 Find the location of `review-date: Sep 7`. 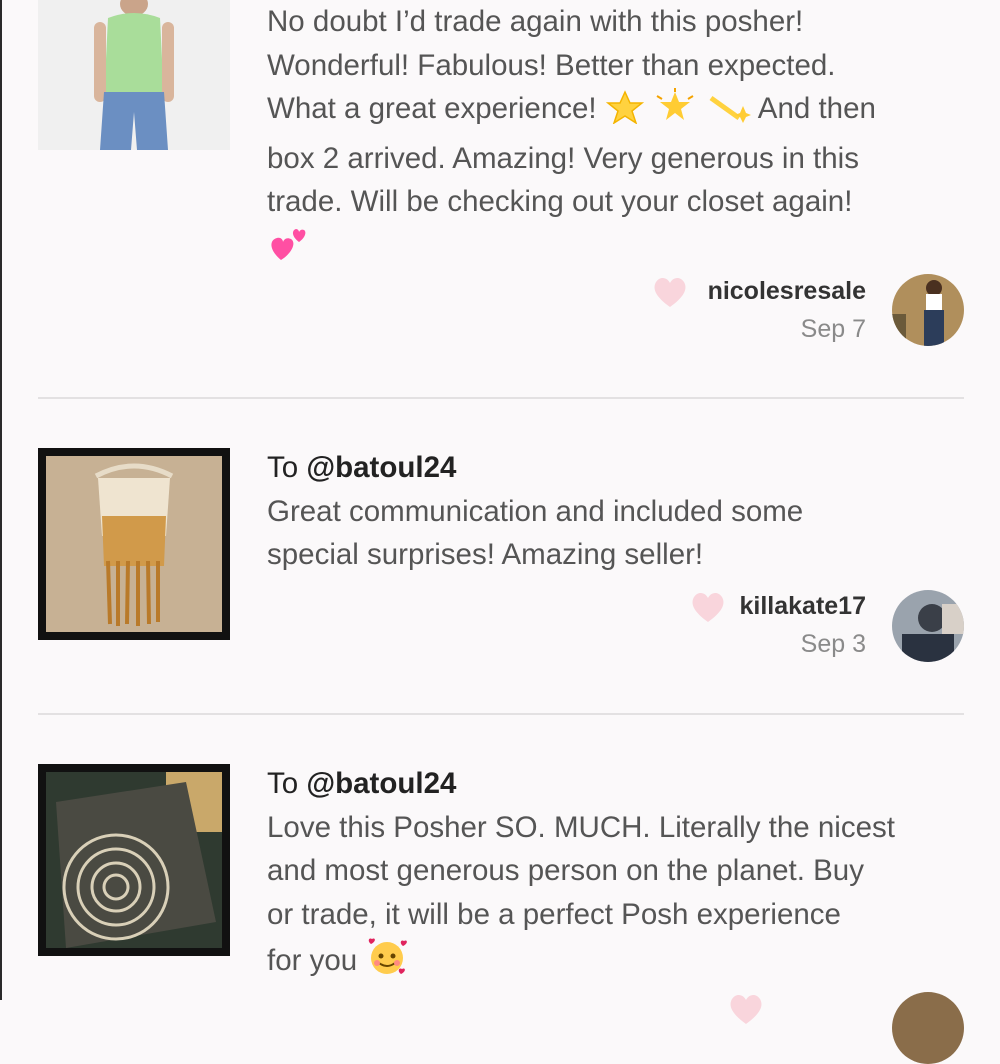

review-date: Sep 7 is located at coordinates (833, 329).